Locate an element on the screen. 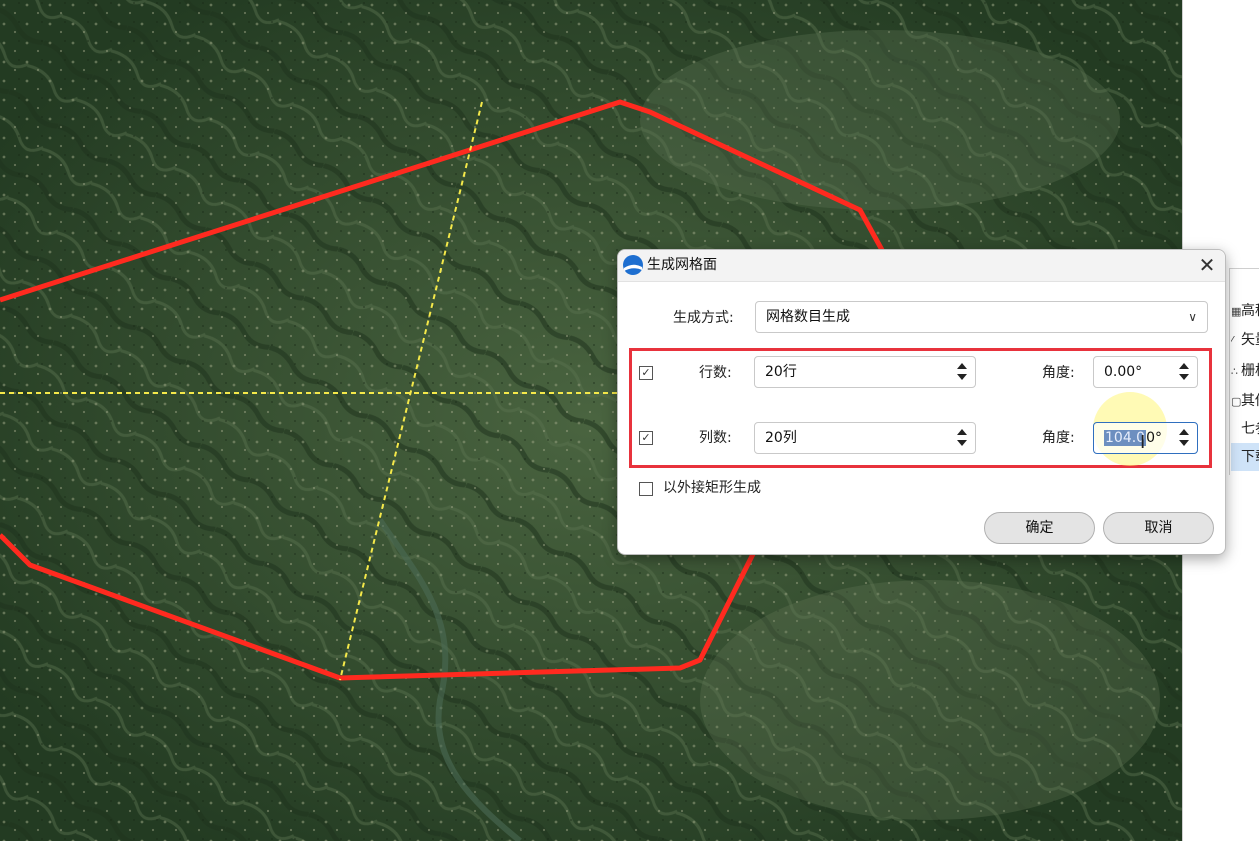 The image size is (1259, 841). dialog-titlebar: 生成网格面 ✕ is located at coordinates (921, 266).